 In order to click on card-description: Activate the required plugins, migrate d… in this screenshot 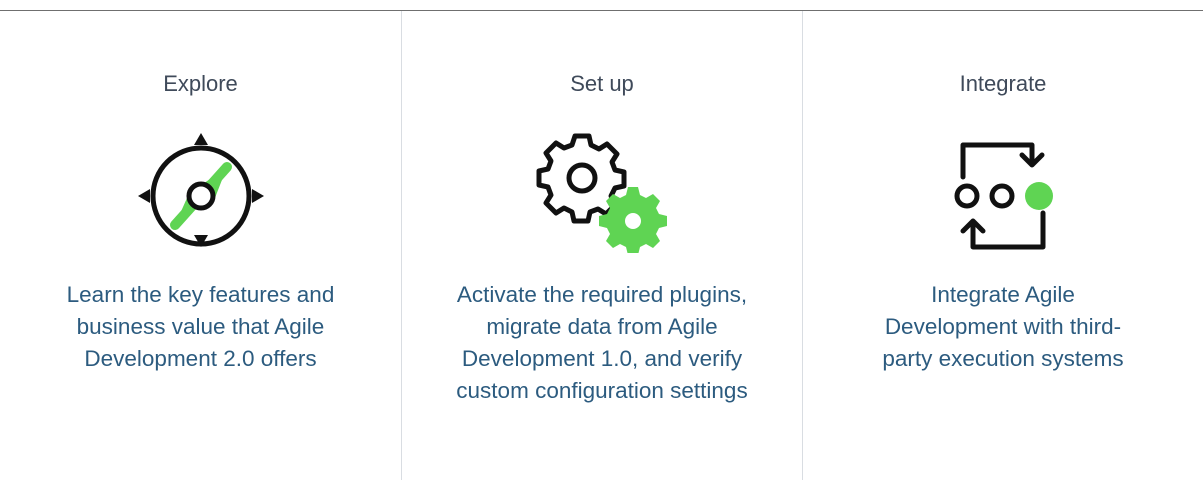, I will do `click(602, 342)`.